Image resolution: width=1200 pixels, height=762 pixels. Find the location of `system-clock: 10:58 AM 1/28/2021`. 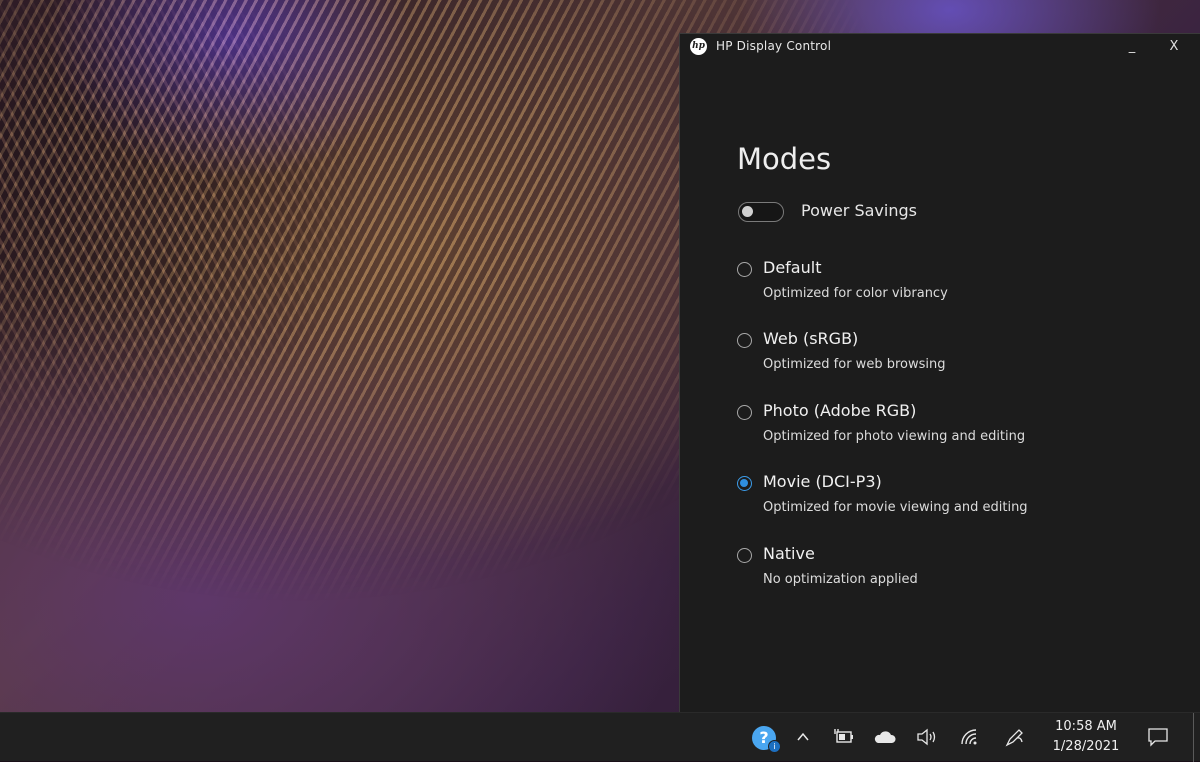

system-clock: 10:58 AM 1/28/2021 is located at coordinates (1086, 737).